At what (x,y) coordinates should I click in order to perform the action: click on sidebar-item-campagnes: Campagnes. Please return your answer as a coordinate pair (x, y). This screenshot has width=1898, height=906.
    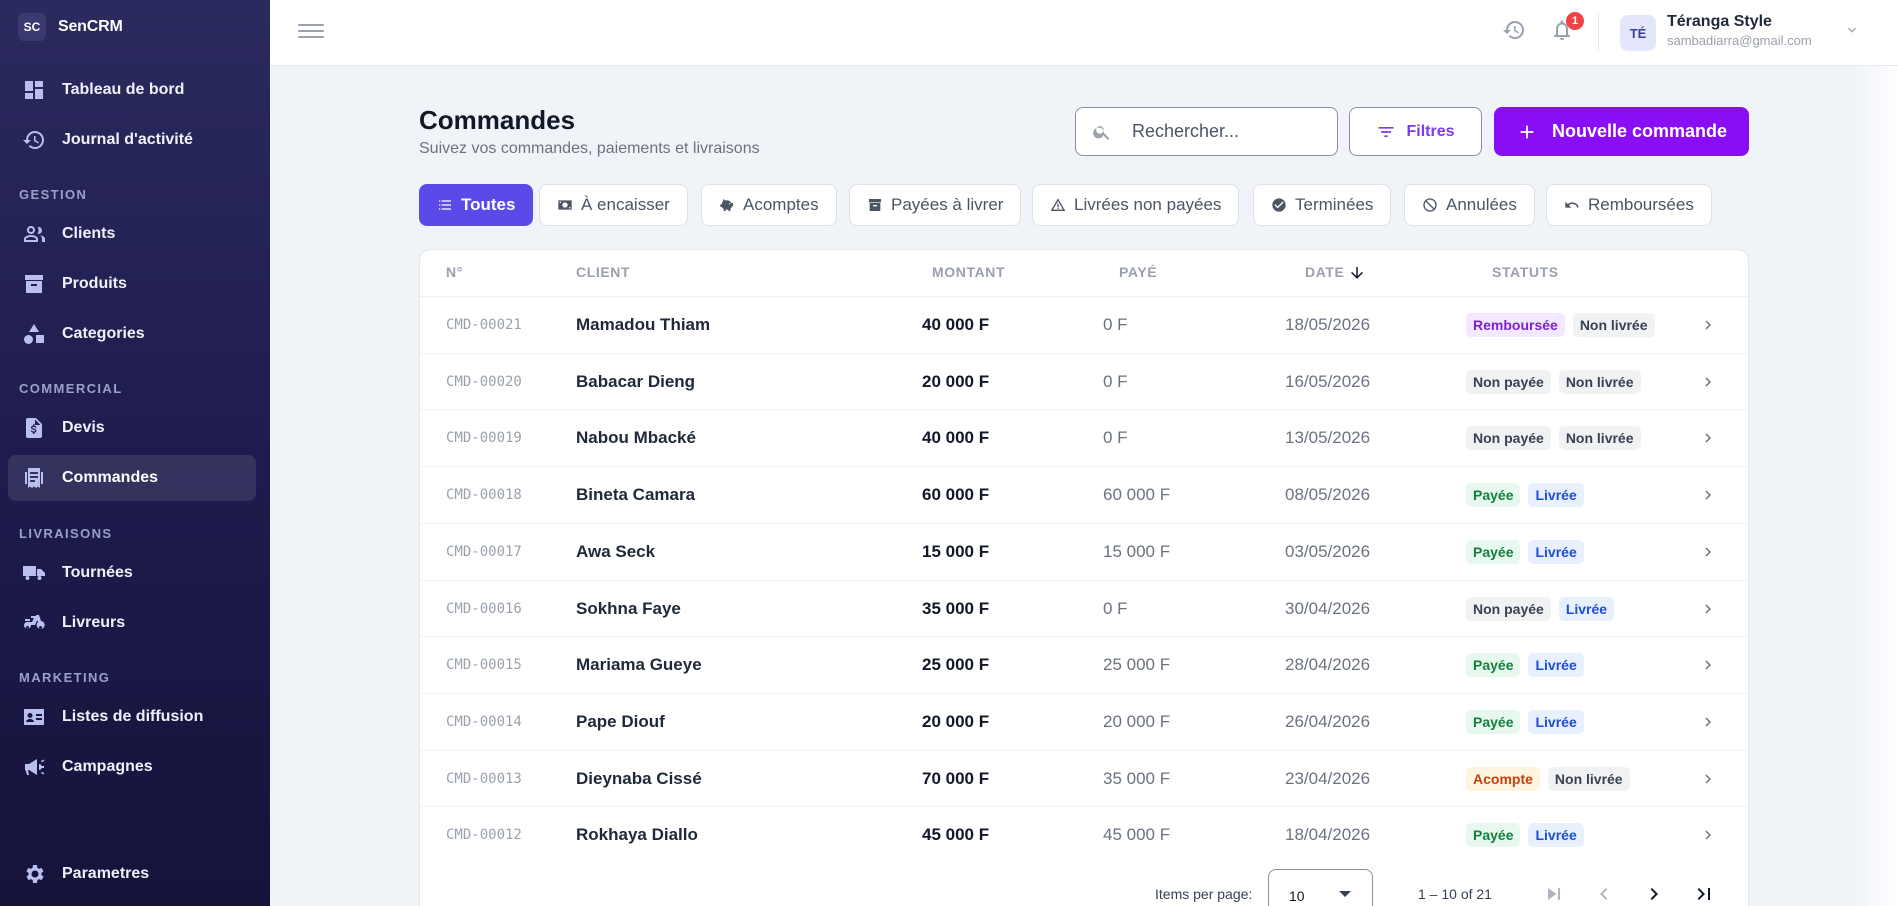
    Looking at the image, I should click on (132, 767).